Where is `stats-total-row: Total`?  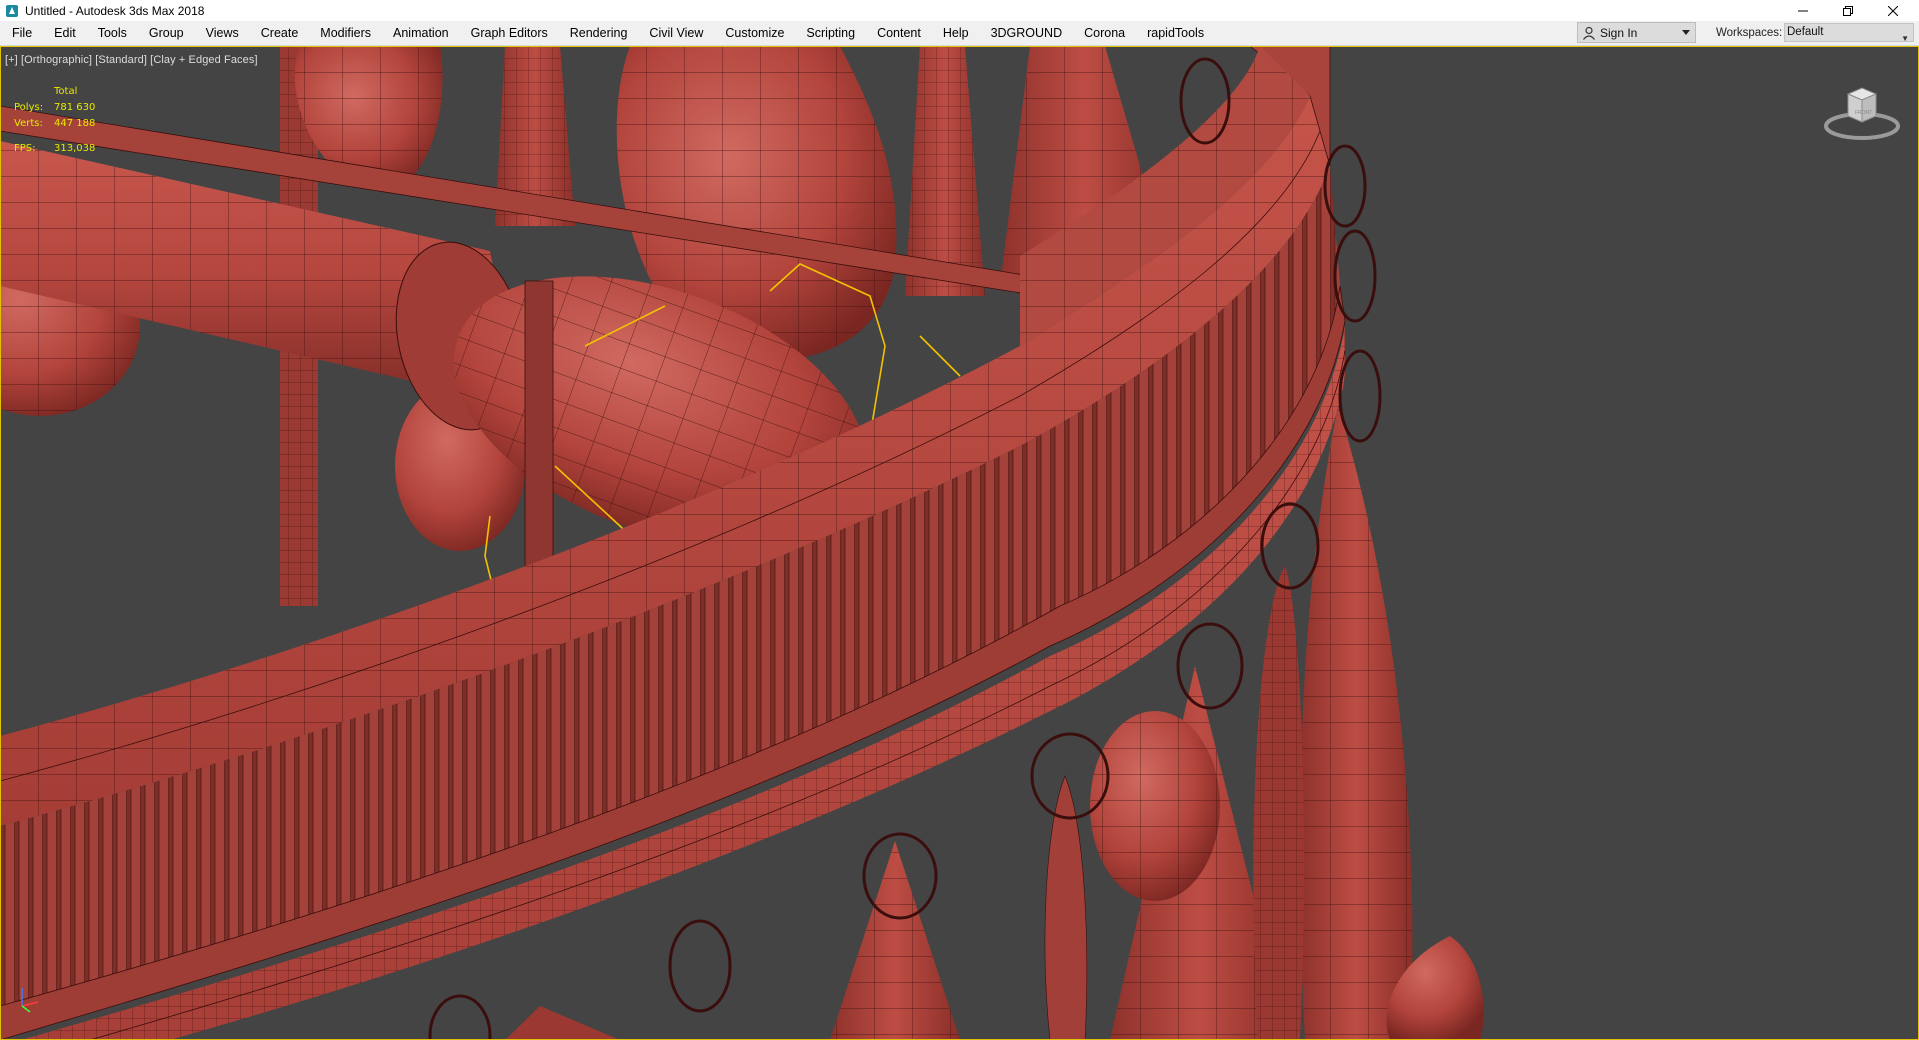
stats-total-row: Total is located at coordinates (54, 92).